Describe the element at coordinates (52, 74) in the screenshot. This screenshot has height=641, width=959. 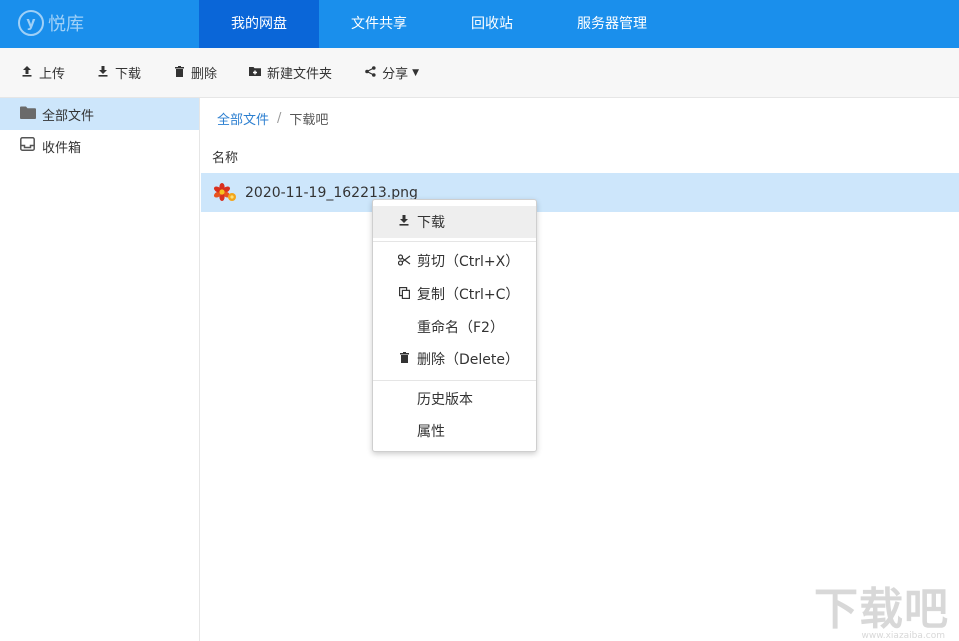
I see `upload-label: 上传` at that location.